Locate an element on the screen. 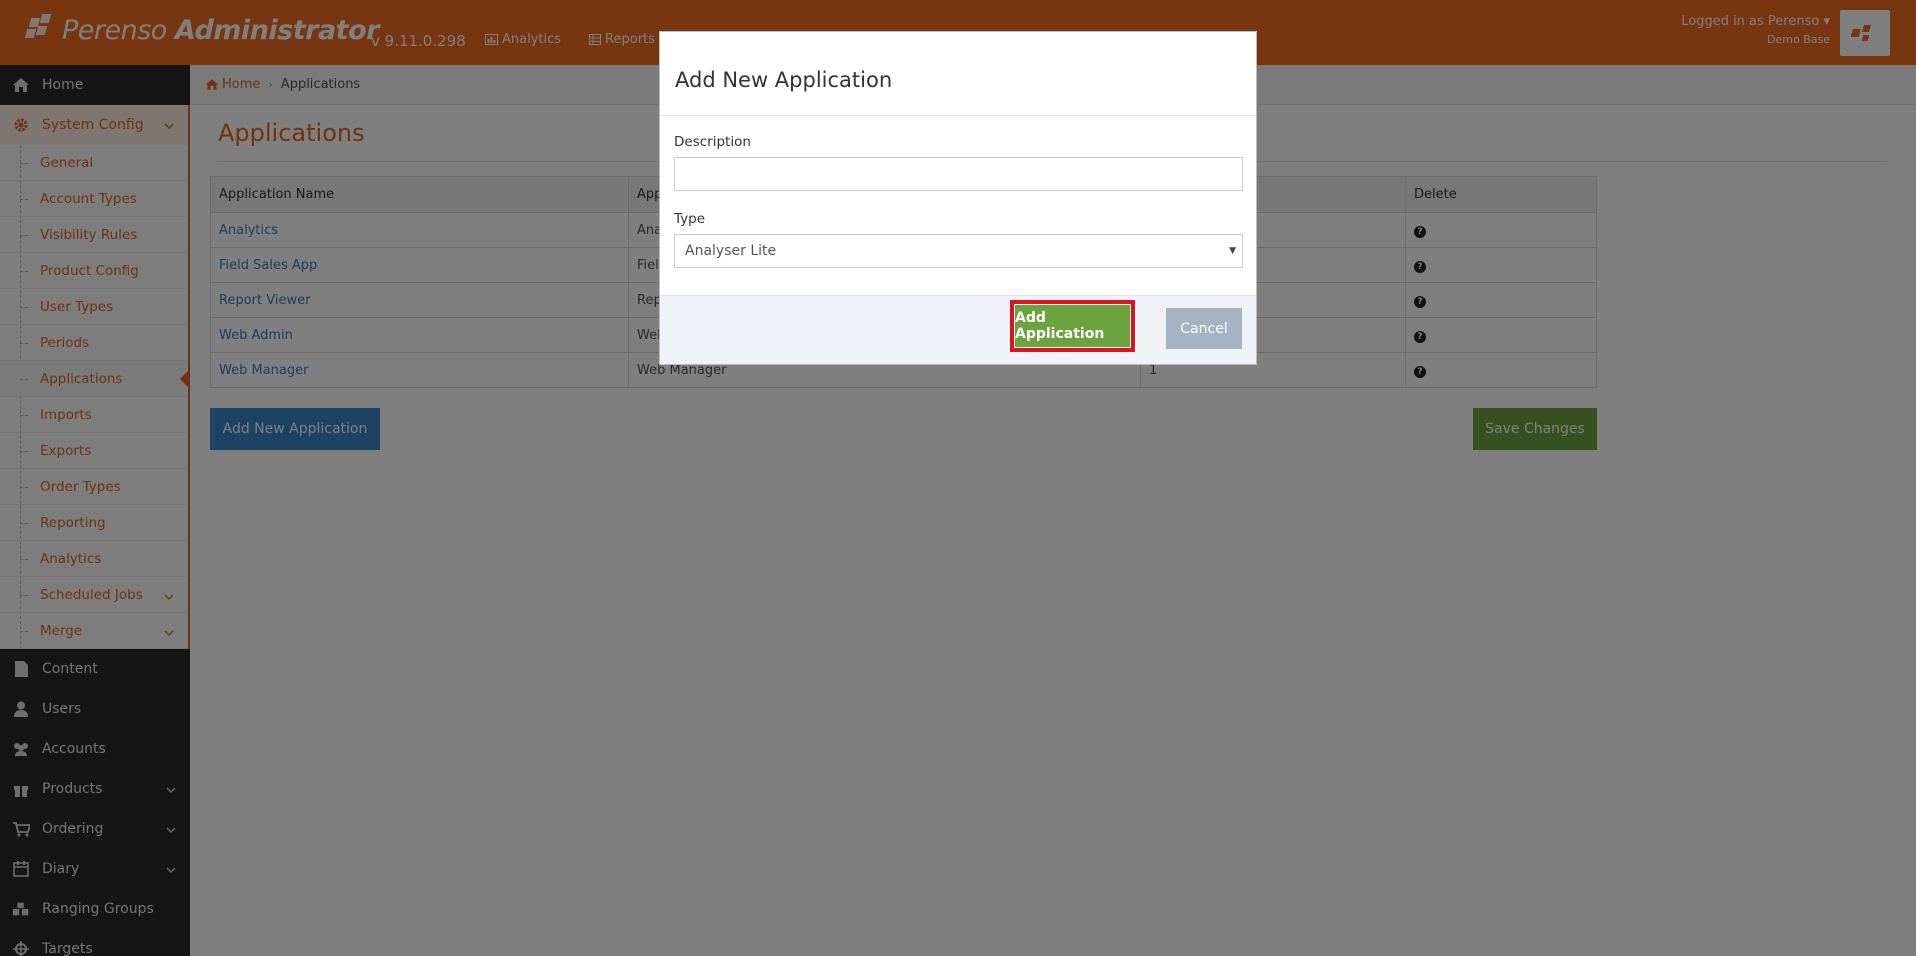 The width and height of the screenshot is (1916, 956). type-label: Type is located at coordinates (690, 219).